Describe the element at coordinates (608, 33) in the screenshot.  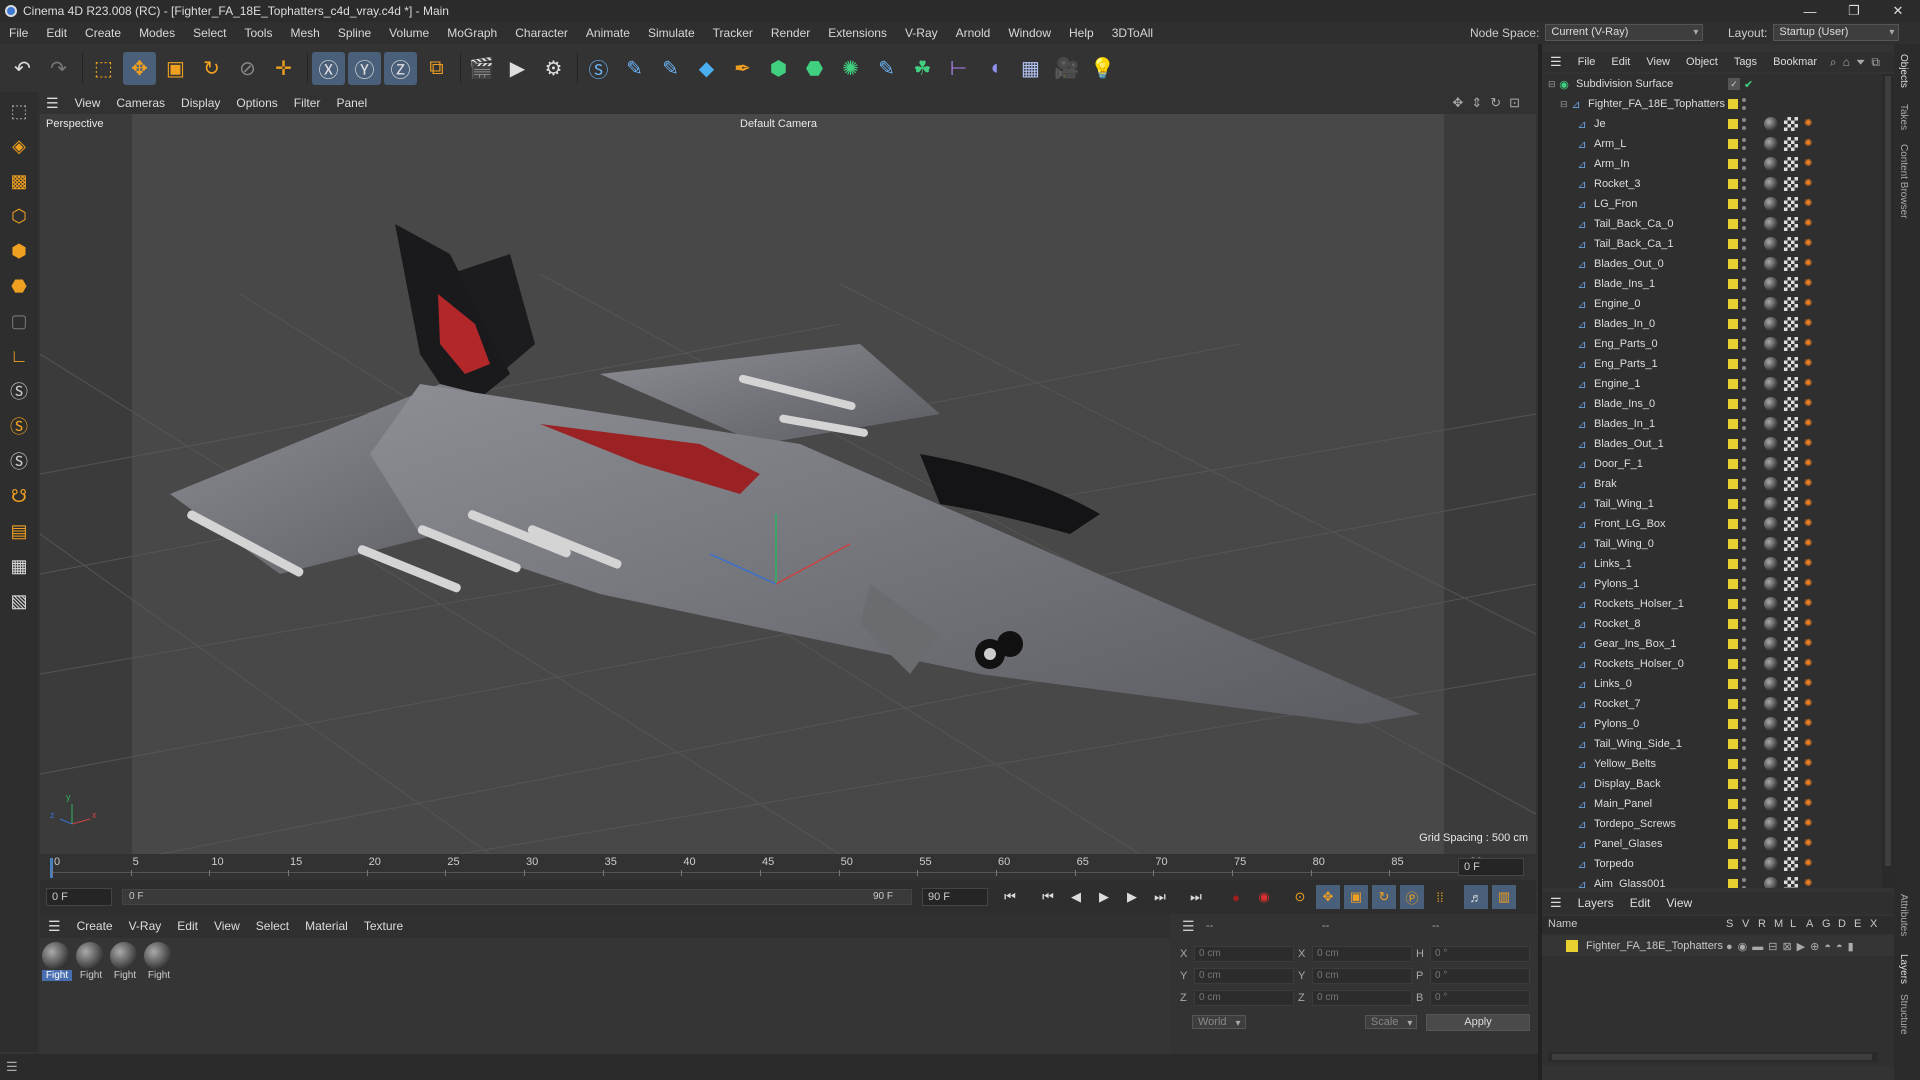
I see `menu-animate: Animate` at that location.